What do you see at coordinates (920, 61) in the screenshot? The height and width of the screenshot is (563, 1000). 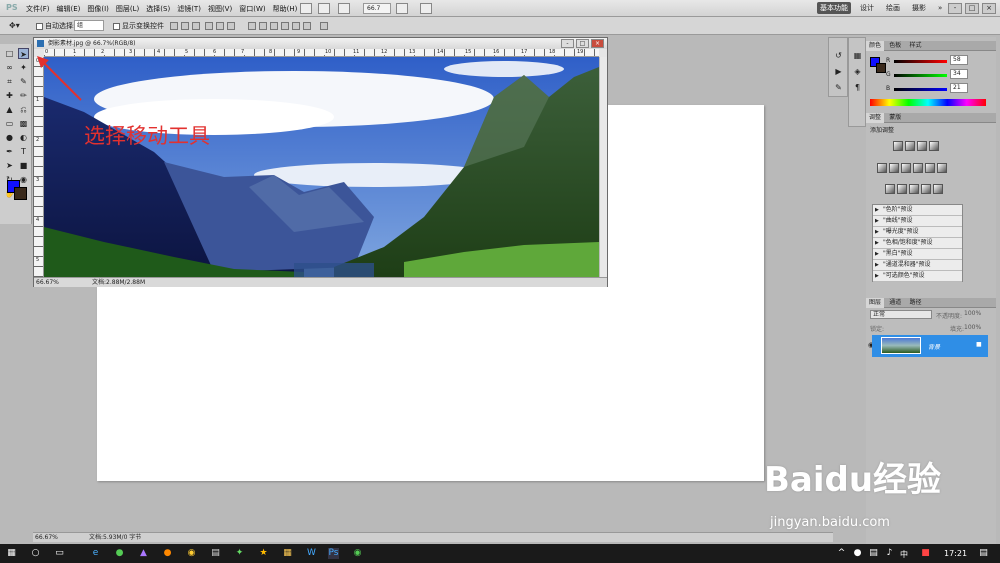 I see `r-slider` at bounding box center [920, 61].